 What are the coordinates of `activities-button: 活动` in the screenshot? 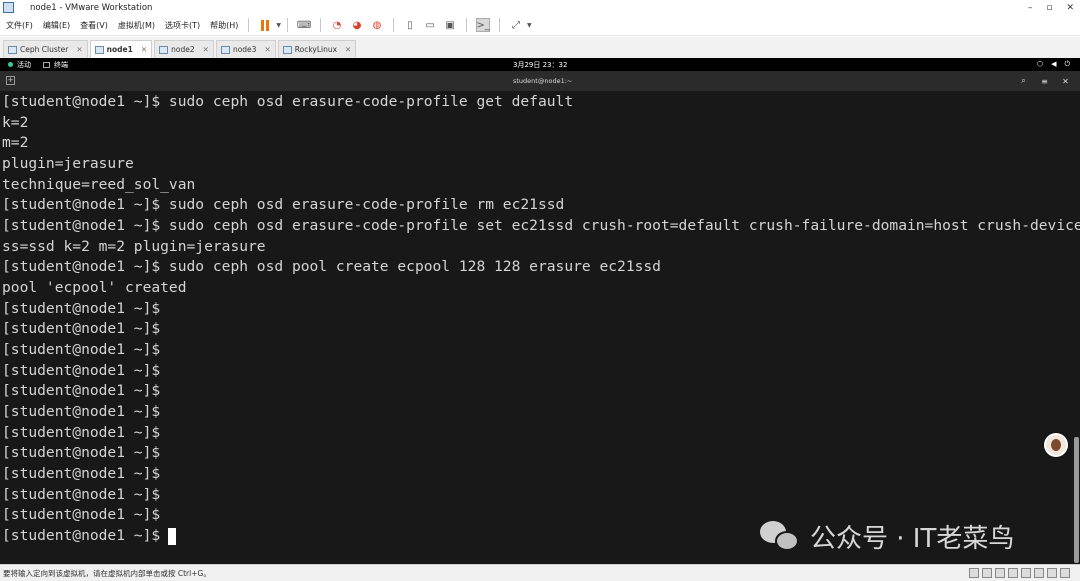 It's located at (19, 65).